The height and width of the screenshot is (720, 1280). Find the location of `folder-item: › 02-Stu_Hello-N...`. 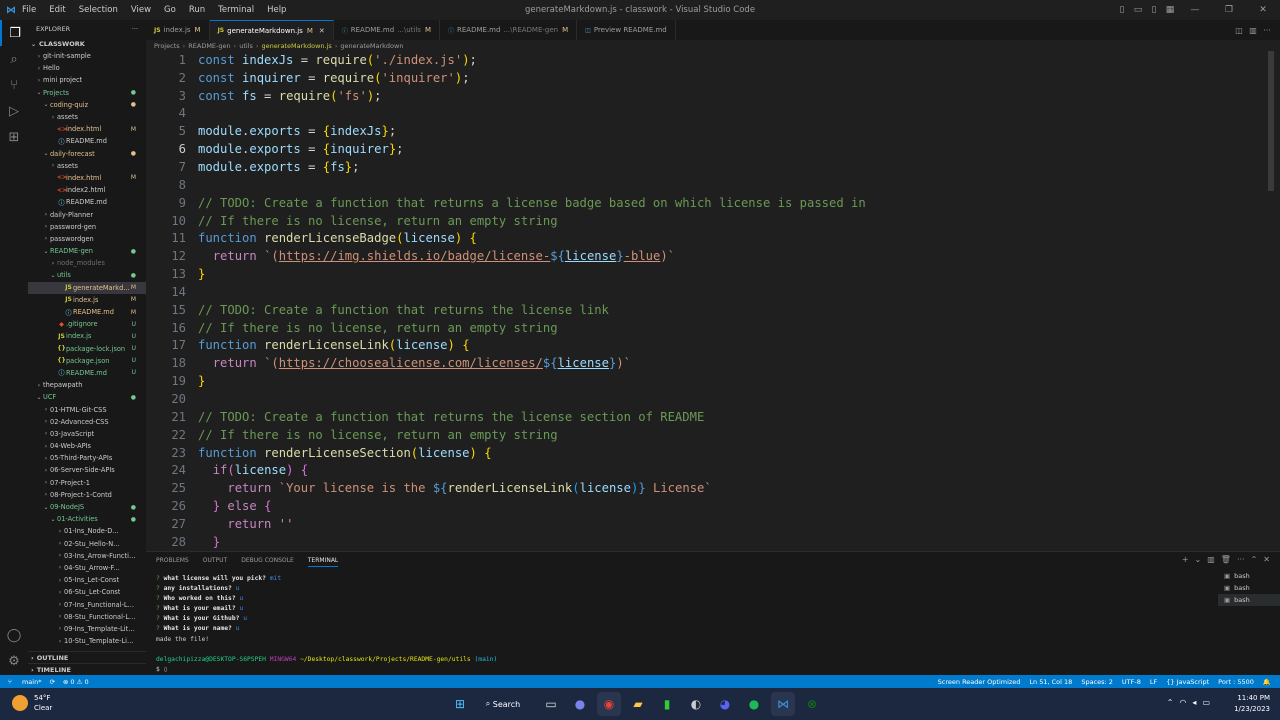

folder-item: › 02-Stu_Hello-N... is located at coordinates (87, 544).